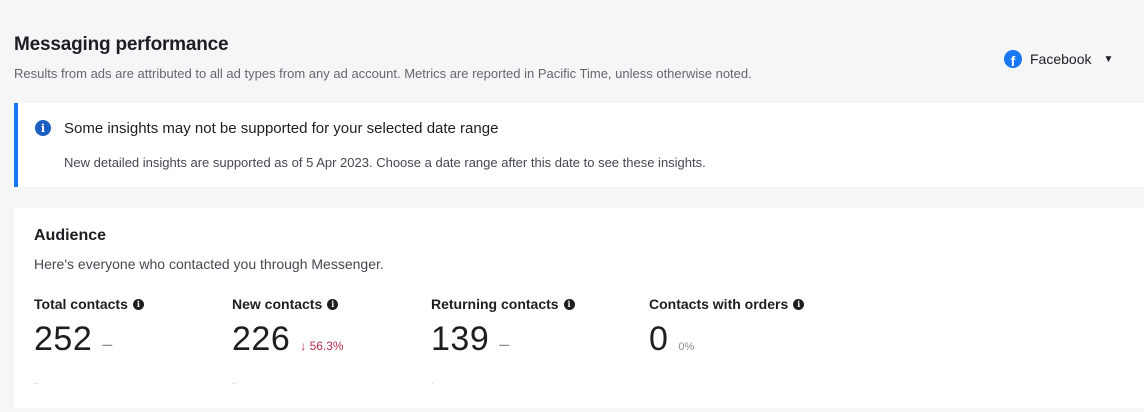 The height and width of the screenshot is (412, 1144). I want to click on metric-value: 252, so click(63, 339).